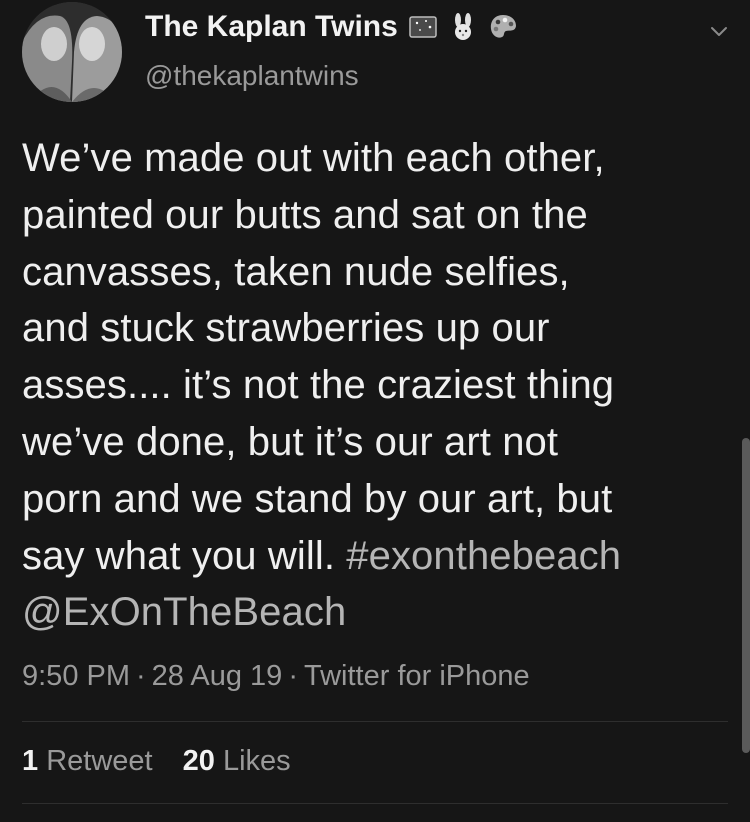 The image size is (750, 822). What do you see at coordinates (317, 498) in the screenshot?
I see `tweet-text-line: porn and we stand by our art, but` at bounding box center [317, 498].